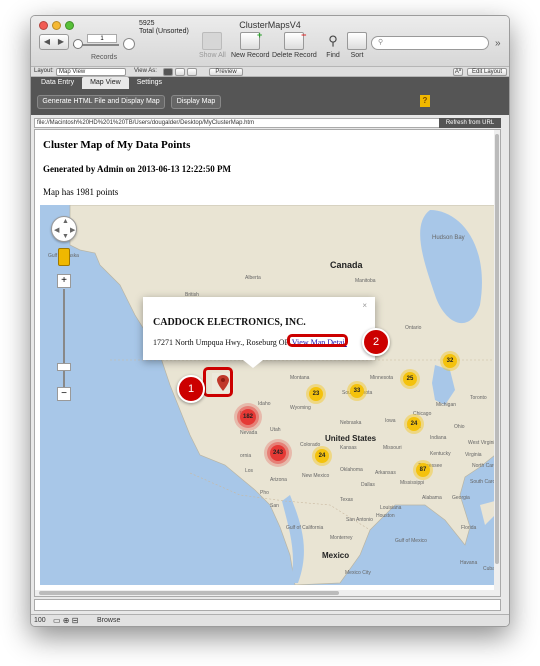 This screenshot has width=540, height=666. I want to click on zoom-in-icon: +, so click(64, 281).